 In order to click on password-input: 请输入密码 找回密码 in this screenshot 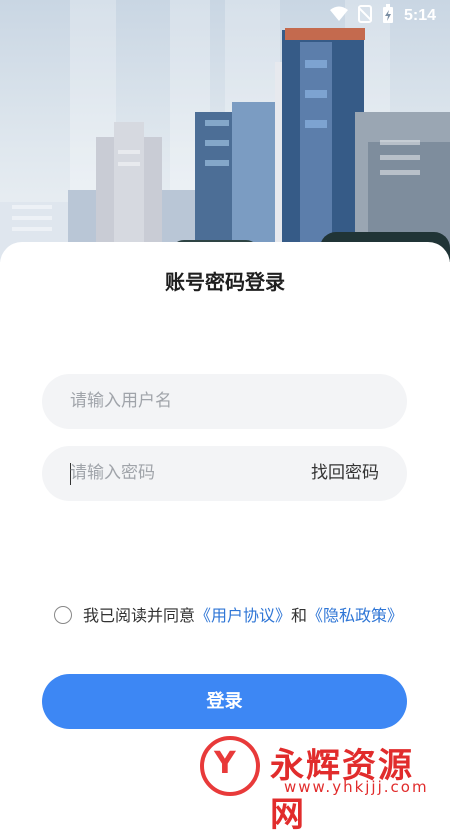, I will do `click(224, 473)`.